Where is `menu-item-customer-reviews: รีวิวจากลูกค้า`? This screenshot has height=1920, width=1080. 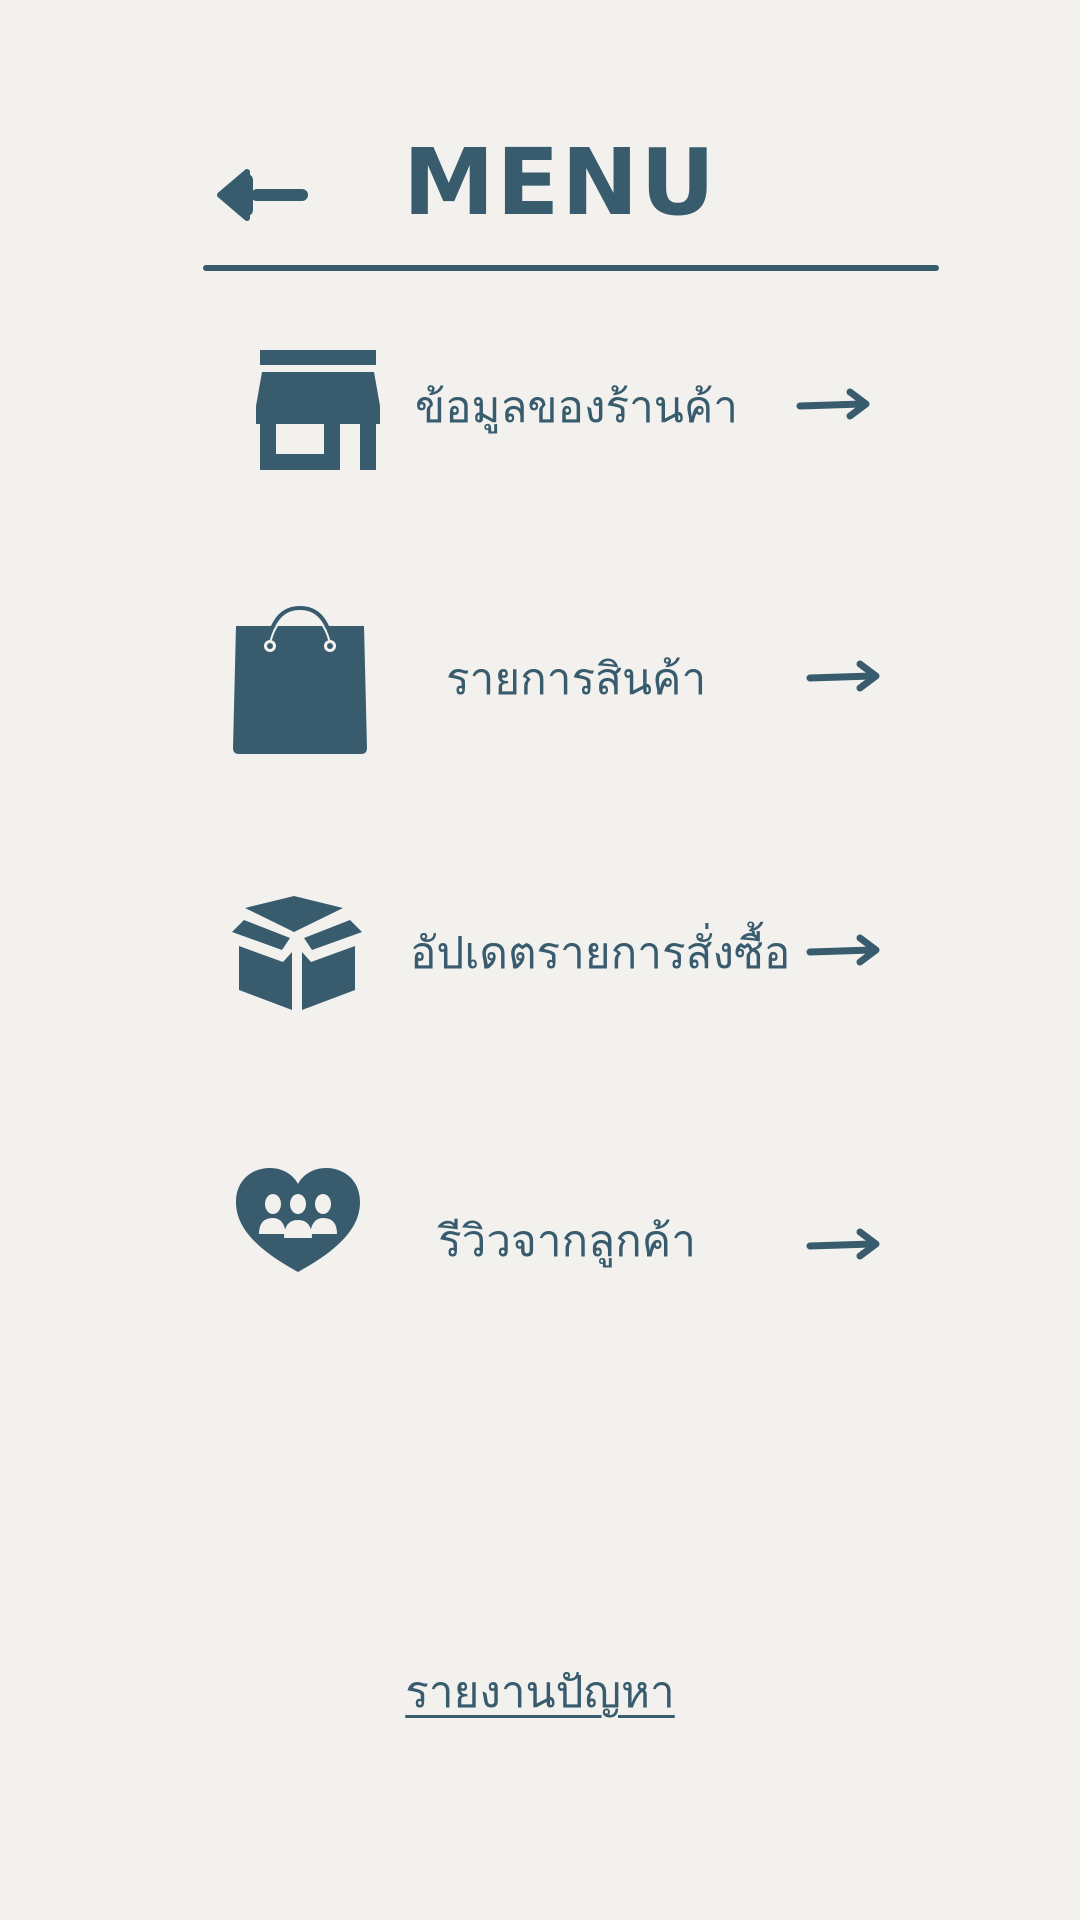
menu-item-customer-reviews: รีวิวจากลูกค้า is located at coordinates (550, 1245).